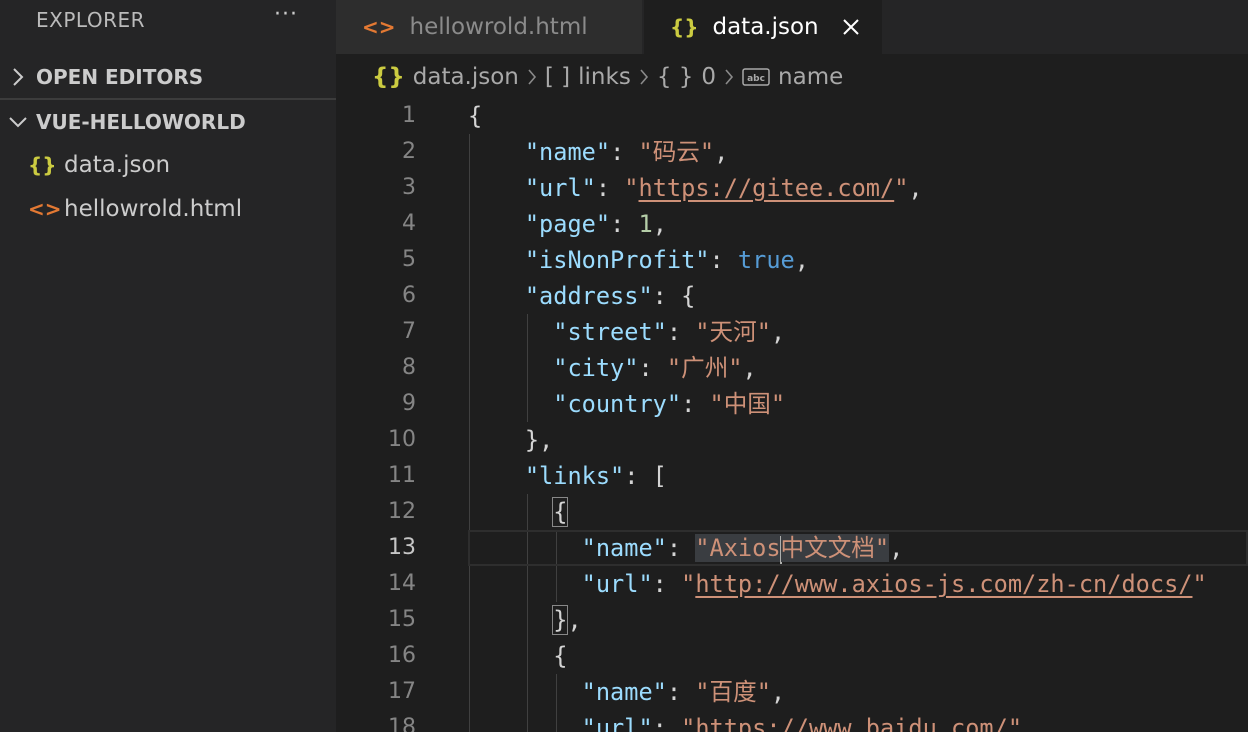 Image resolution: width=1248 pixels, height=732 pixels. Describe the element at coordinates (409, 151) in the screenshot. I see `line-number: 2` at that location.